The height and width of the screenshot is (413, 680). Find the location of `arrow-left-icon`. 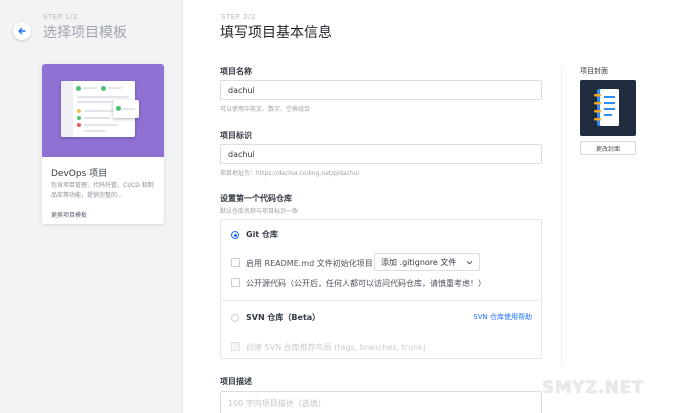

arrow-left-icon is located at coordinates (22, 31).